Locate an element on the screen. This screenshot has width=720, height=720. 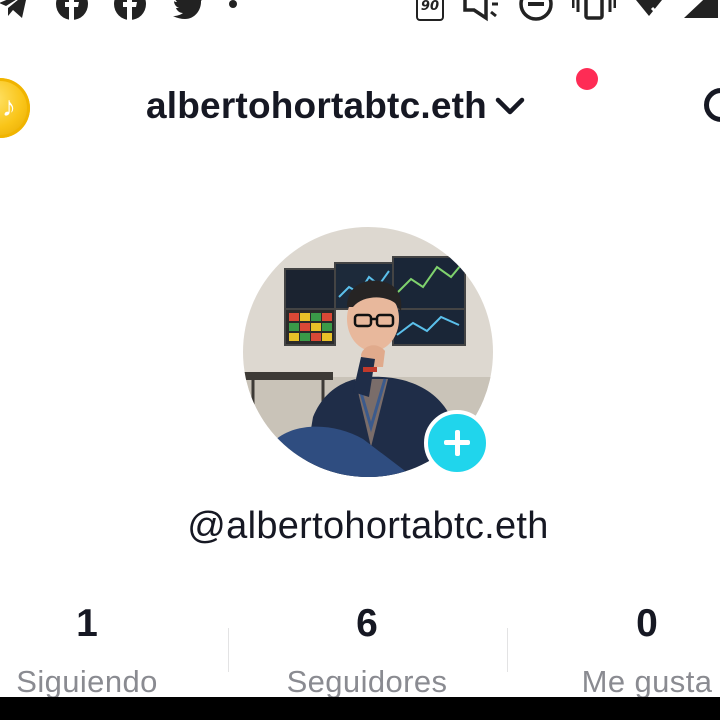
chevron-down-icon is located at coordinates (510, 106).